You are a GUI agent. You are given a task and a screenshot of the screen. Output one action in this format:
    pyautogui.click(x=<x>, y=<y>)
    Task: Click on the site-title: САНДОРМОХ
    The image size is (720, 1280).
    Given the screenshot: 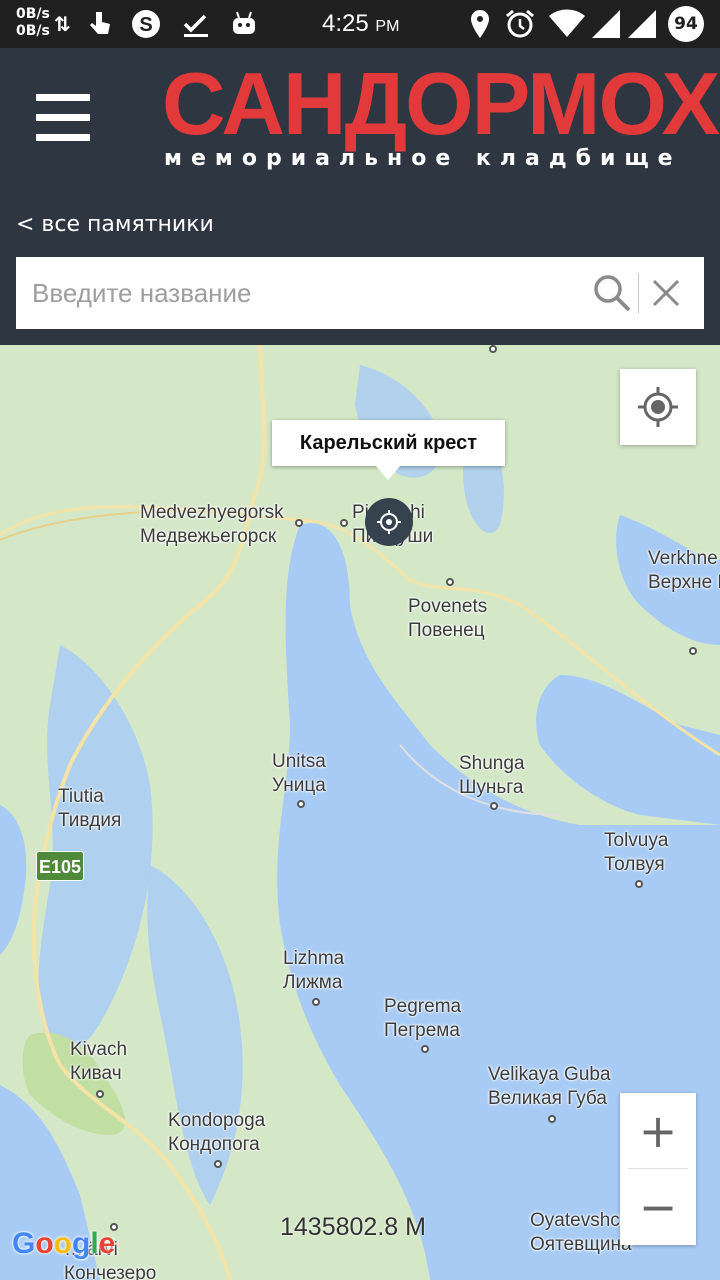 What is the action you would take?
    pyautogui.click(x=441, y=103)
    